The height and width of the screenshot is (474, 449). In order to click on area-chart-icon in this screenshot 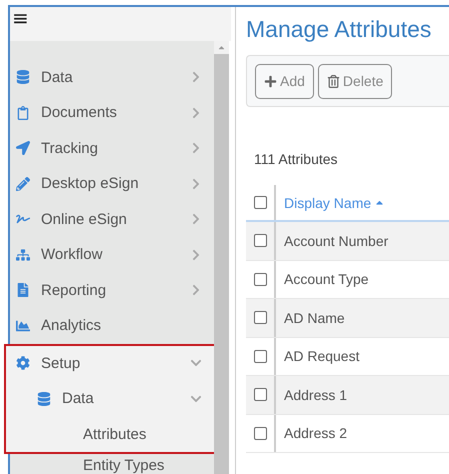, I will do `click(23, 325)`.